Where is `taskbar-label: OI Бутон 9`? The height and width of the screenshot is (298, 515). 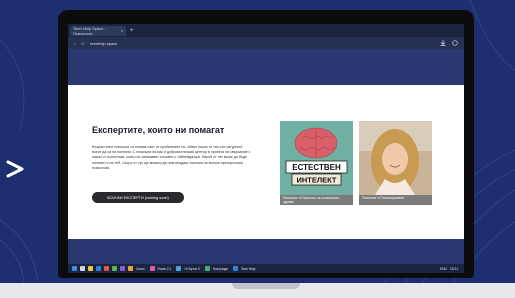
taskbar-label: OI Бутон 9 is located at coordinates (191, 269).